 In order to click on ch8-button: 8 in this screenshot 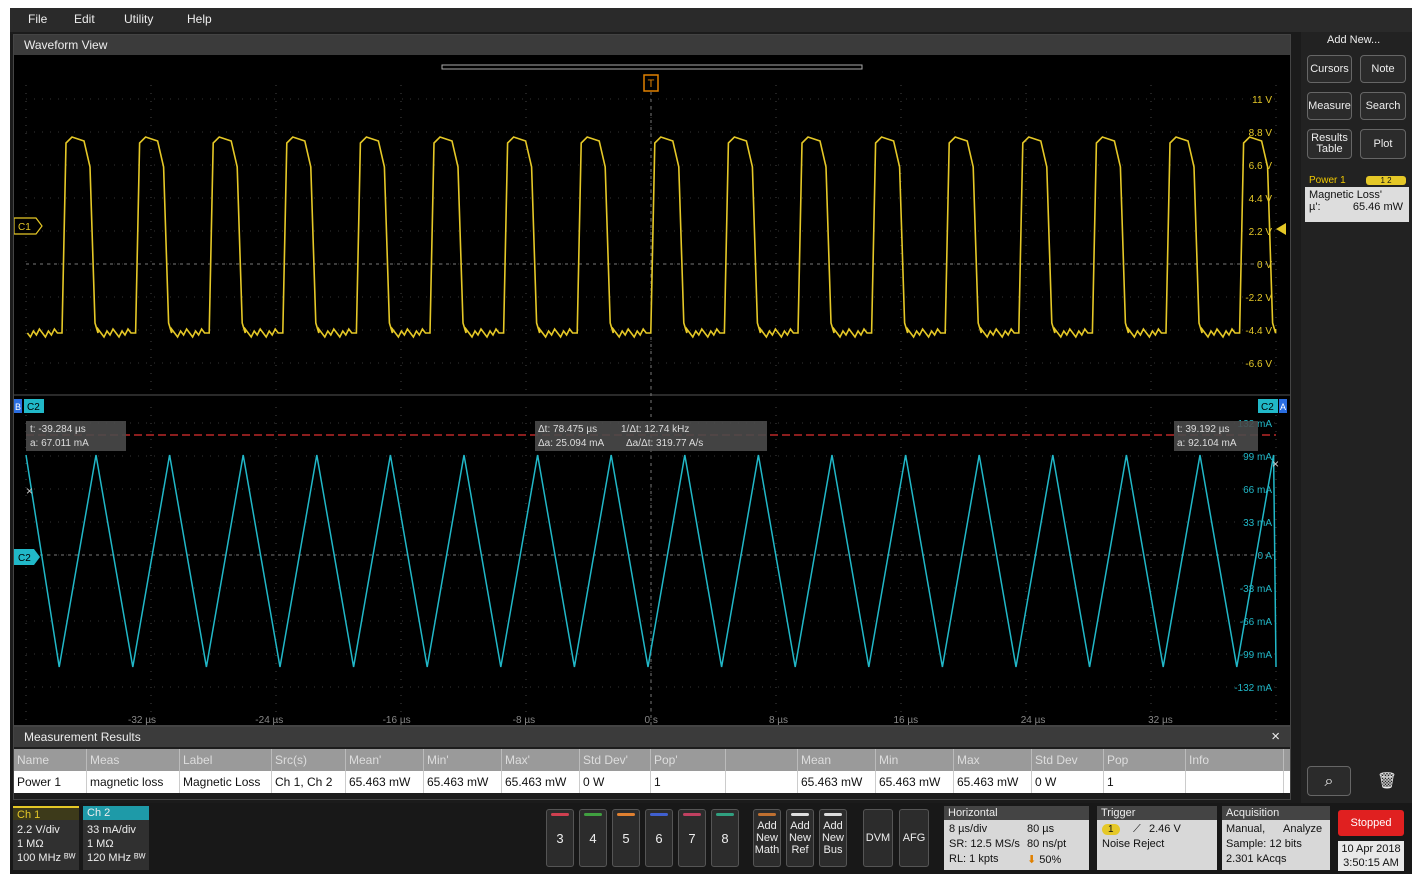, I will do `click(725, 838)`.